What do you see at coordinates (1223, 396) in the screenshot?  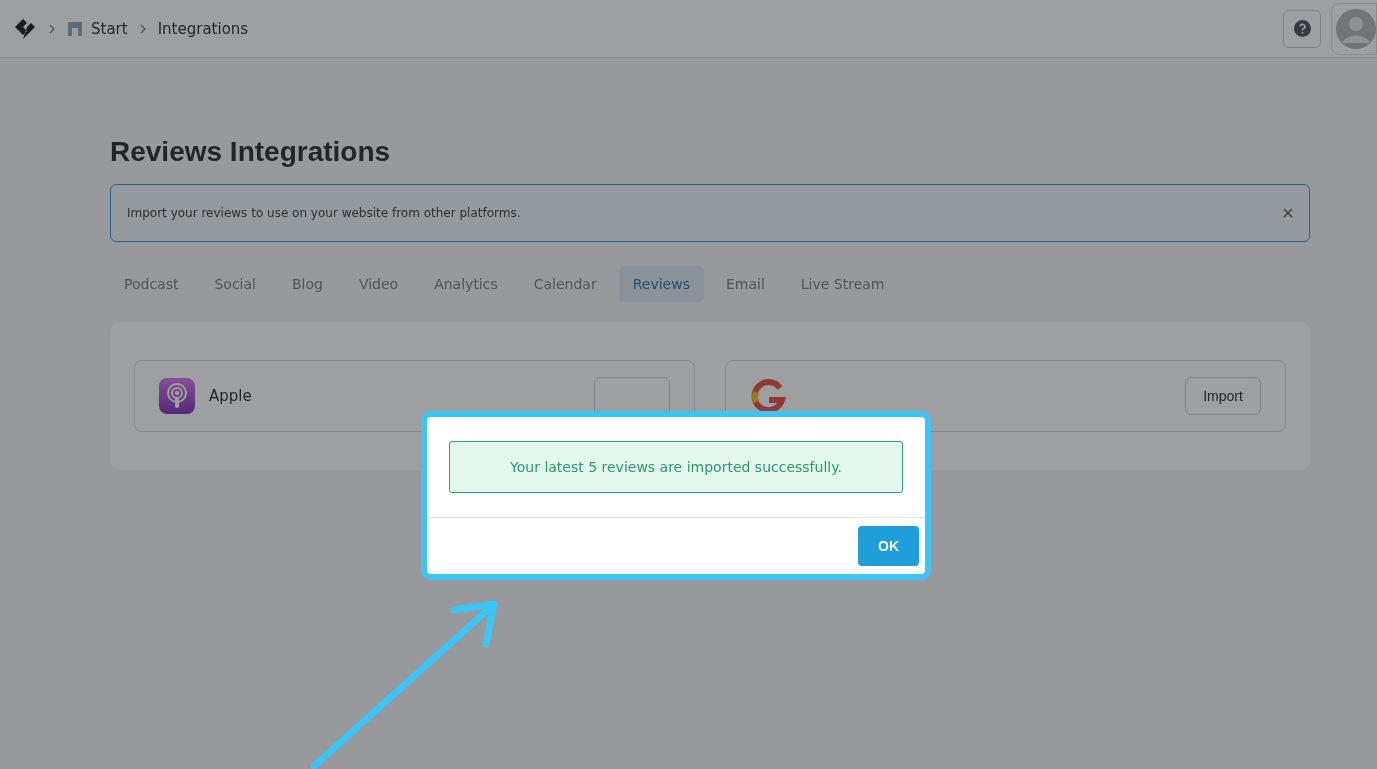 I see `import-button: Import` at bounding box center [1223, 396].